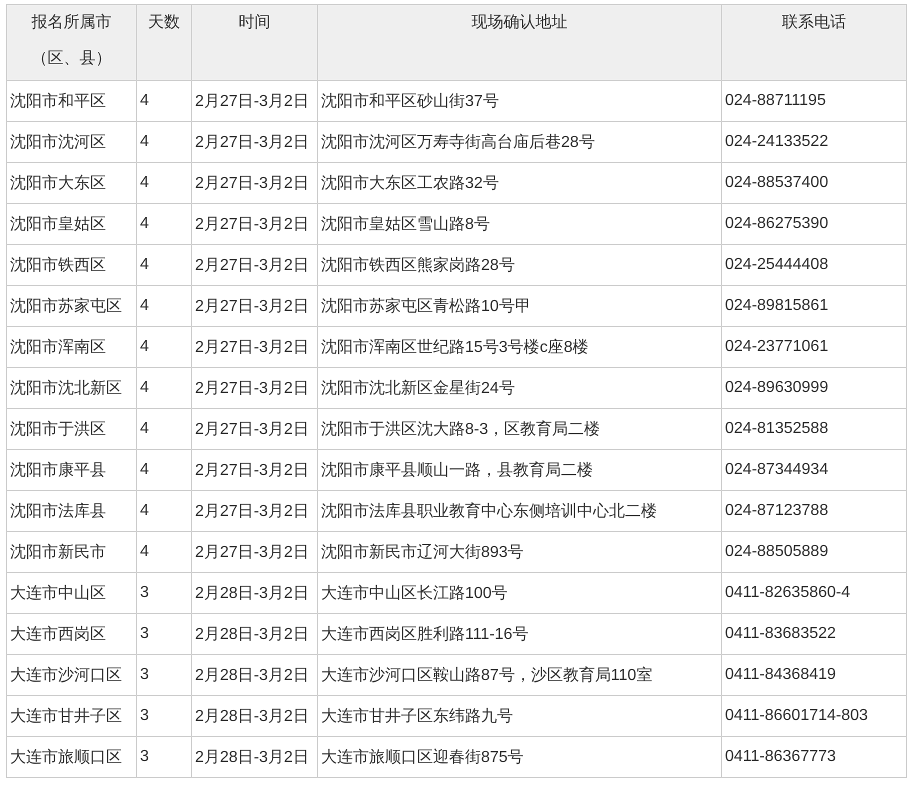  I want to click on table-cell: 沈阳市法库县, so click(71, 511).